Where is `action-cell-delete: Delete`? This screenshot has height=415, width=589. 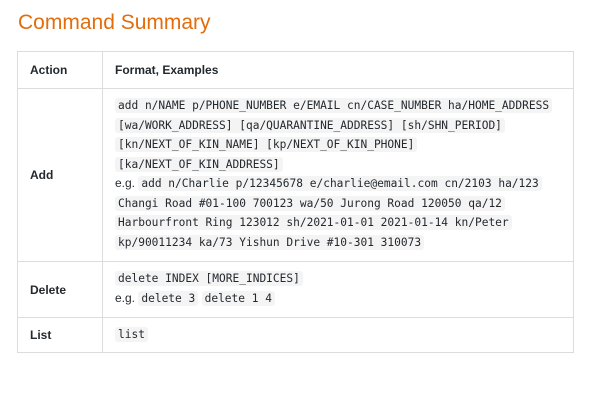 action-cell-delete: Delete is located at coordinates (60, 289).